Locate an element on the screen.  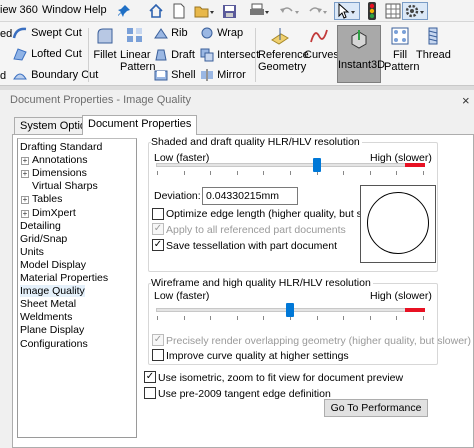
curves-button: Curves is located at coordinates (321, 43).